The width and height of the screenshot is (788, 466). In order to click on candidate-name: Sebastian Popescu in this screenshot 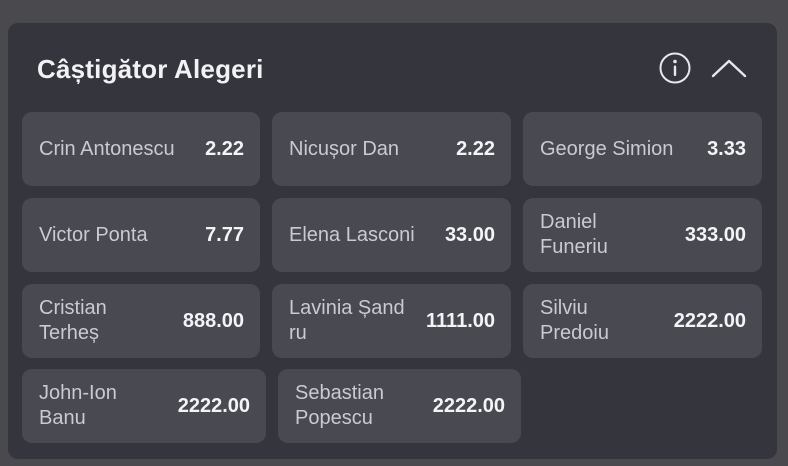, I will do `click(339, 405)`.